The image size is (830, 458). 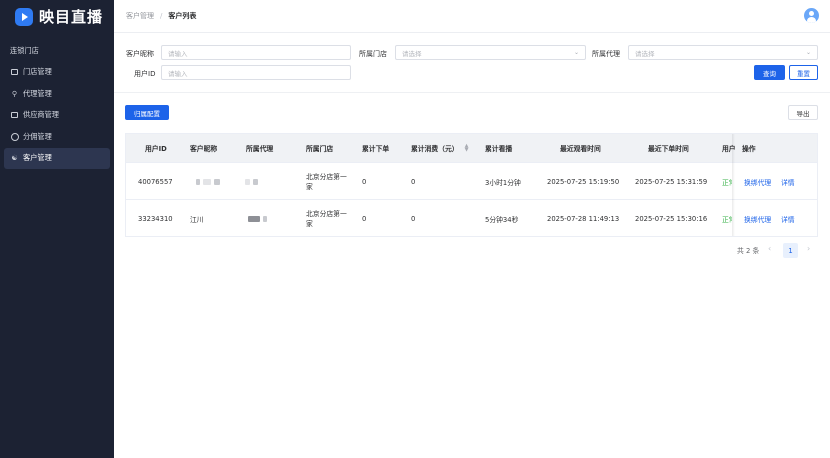 I want to click on column-header-orders: 累计下单, so click(x=376, y=149).